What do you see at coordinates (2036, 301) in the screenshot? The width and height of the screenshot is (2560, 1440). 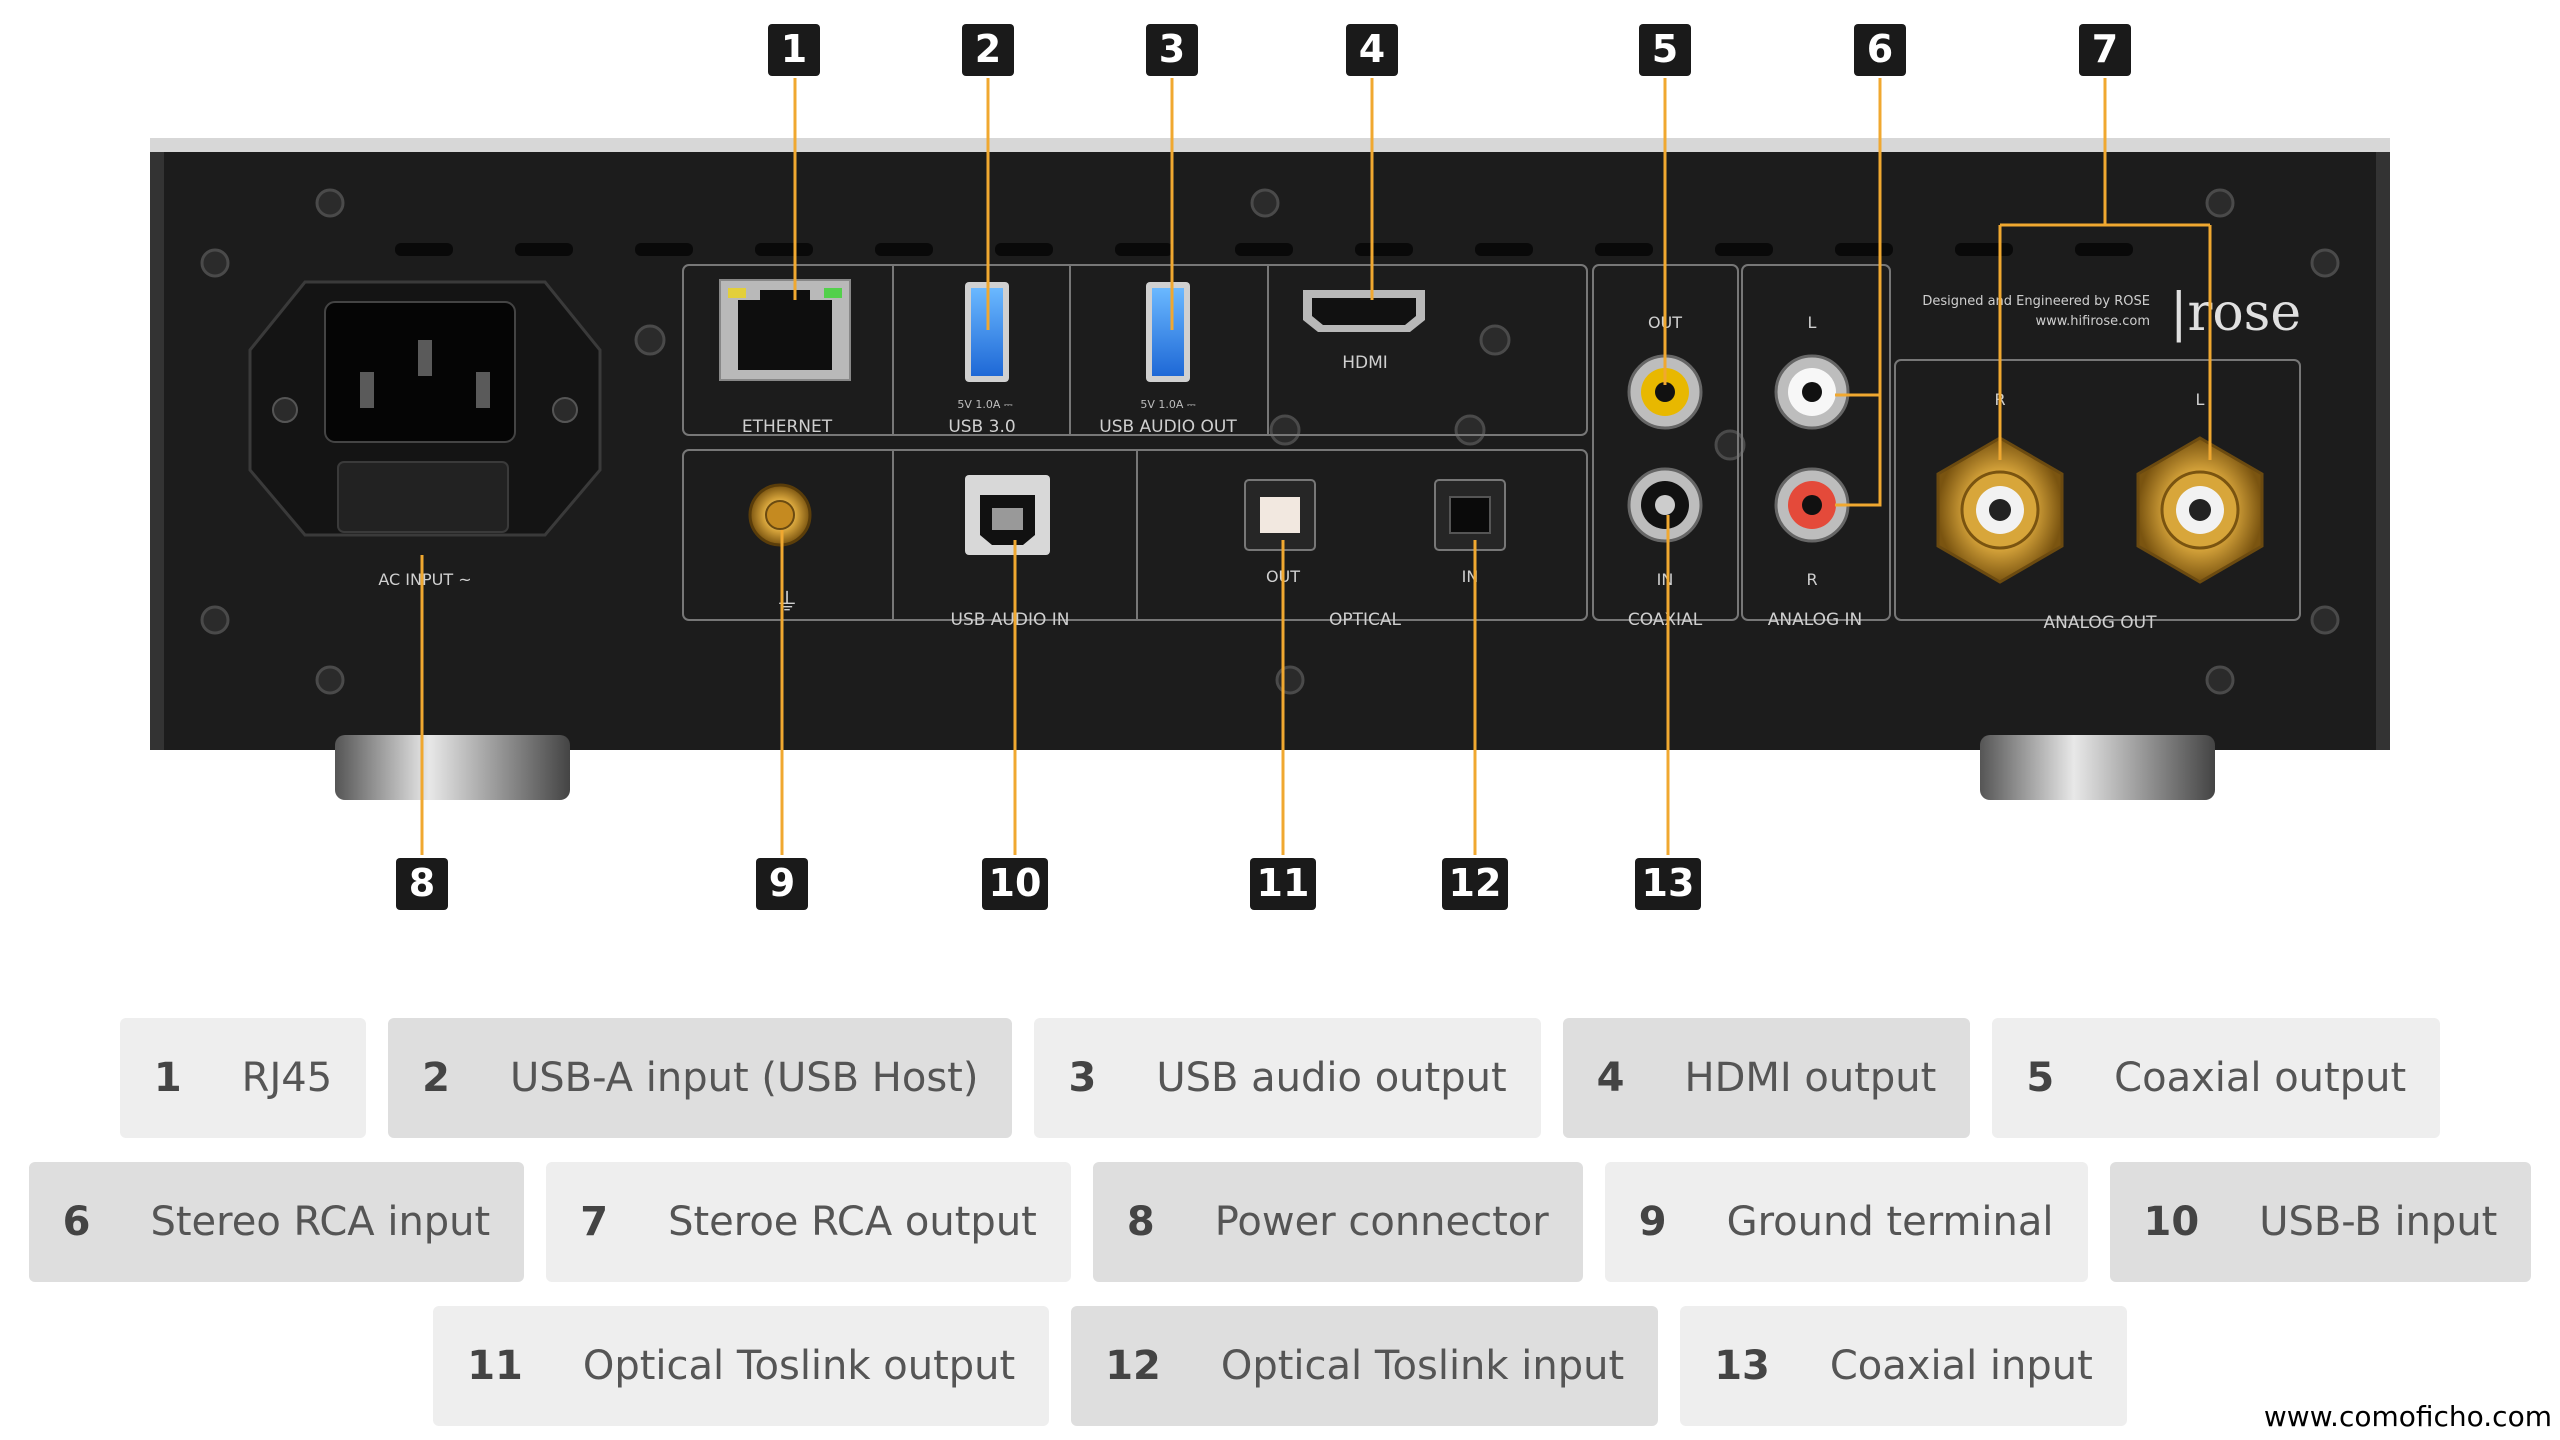 I see `brand-line-1: Designed and Engineered by ROSE` at bounding box center [2036, 301].